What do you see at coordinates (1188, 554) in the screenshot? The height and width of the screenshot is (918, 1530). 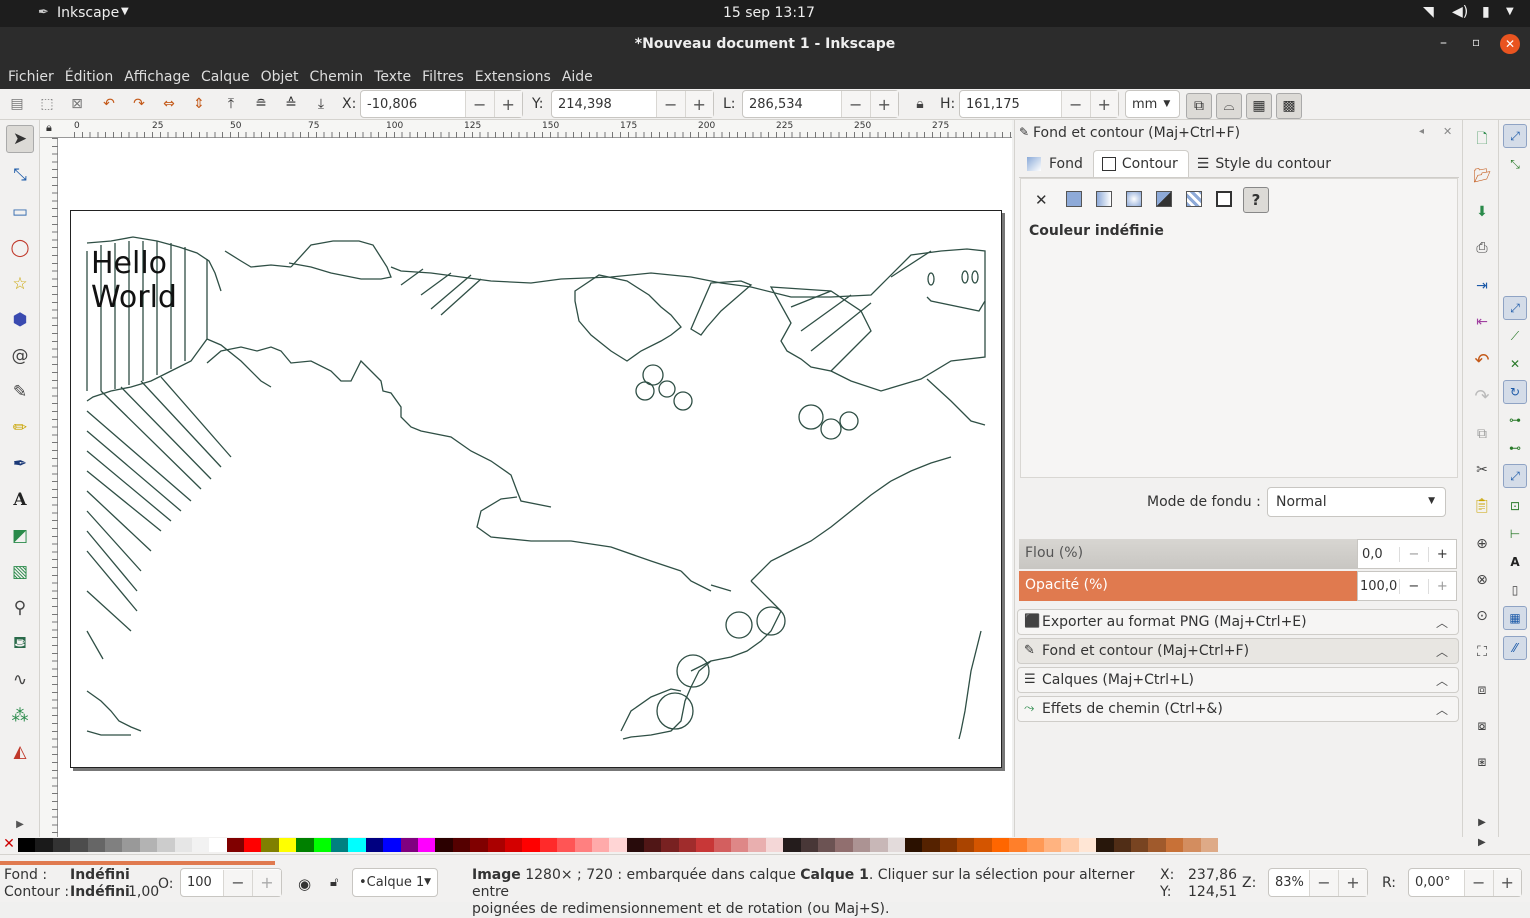 I see `blur-slider: Flou (%)` at bounding box center [1188, 554].